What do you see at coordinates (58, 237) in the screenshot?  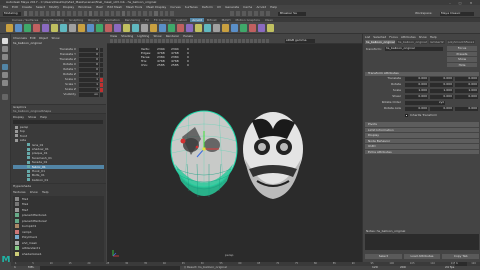 I see `hypershade-node: PolyCheck` at bounding box center [58, 237].